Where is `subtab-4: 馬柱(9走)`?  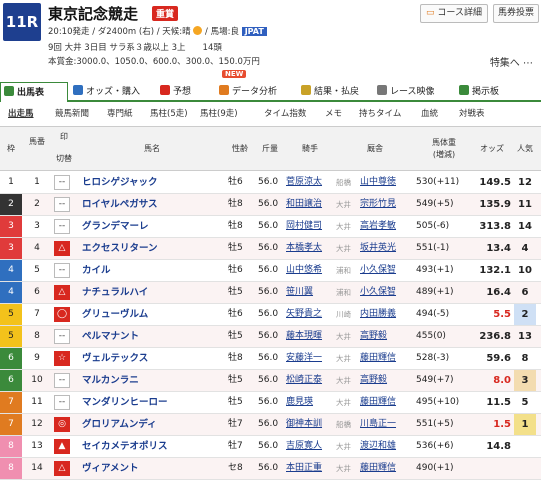
subtab-4: 馬柱(9走) is located at coordinates (219, 114).